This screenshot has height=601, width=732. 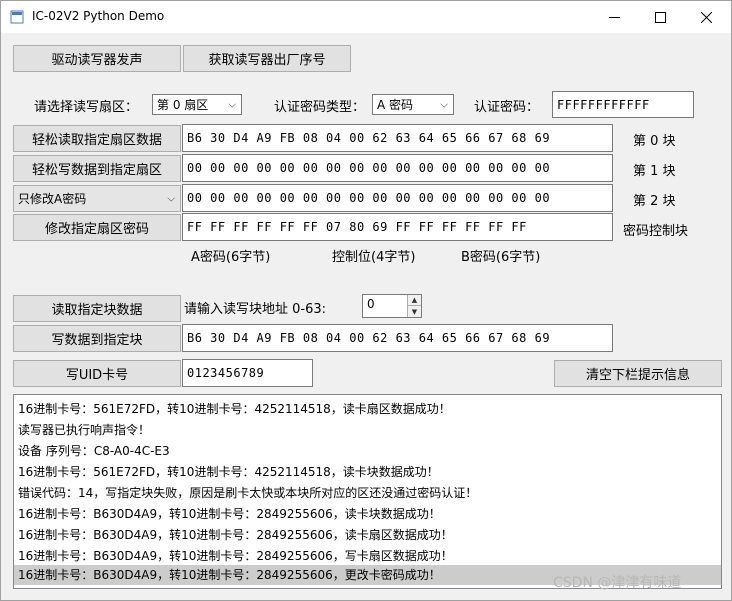 What do you see at coordinates (395, 105) in the screenshot?
I see `key-type-select-value: A 密码` at bounding box center [395, 105].